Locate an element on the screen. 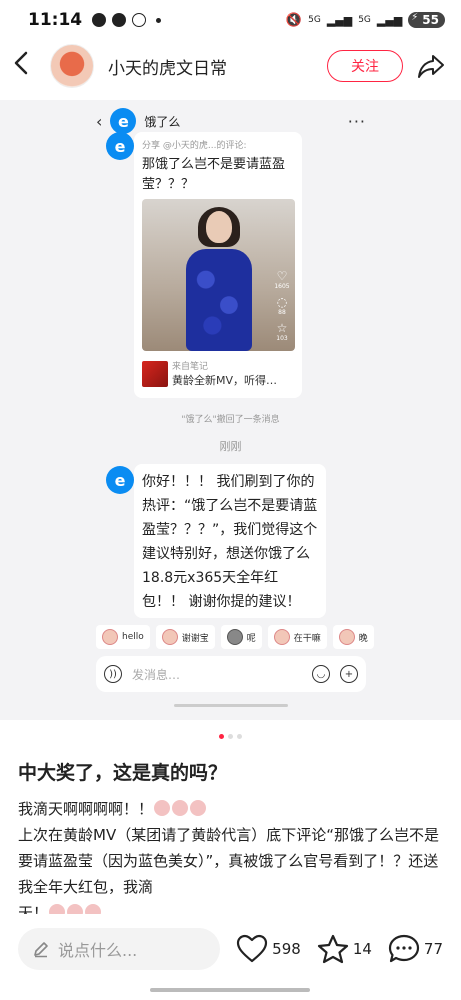  share-button is located at coordinates (431, 66).